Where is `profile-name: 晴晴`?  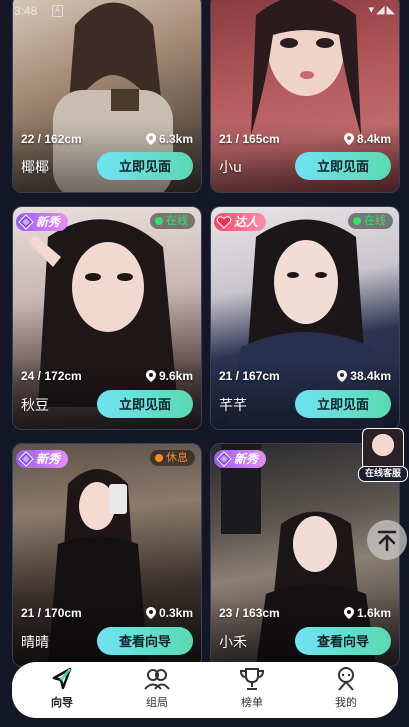
profile-name: 晴晴 is located at coordinates (35, 643).